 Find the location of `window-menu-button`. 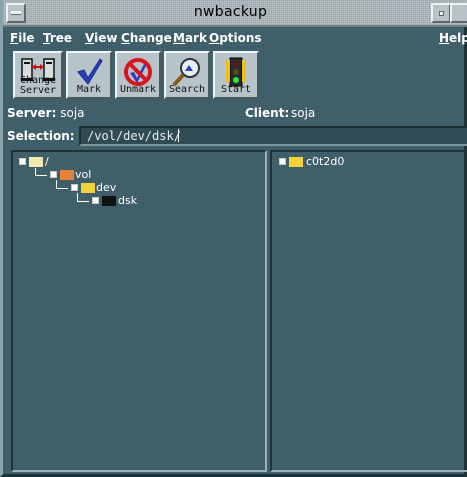

window-menu-button is located at coordinates (16, 13).